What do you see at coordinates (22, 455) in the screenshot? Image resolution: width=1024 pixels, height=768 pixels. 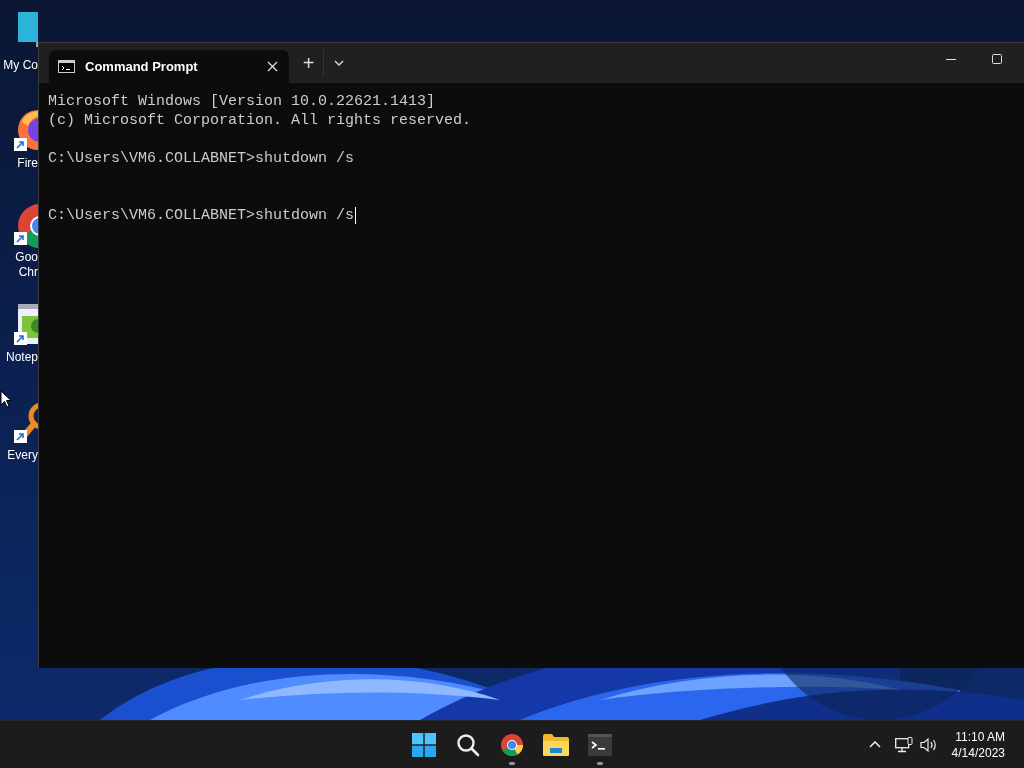 I see `icon-label: Every` at bounding box center [22, 455].